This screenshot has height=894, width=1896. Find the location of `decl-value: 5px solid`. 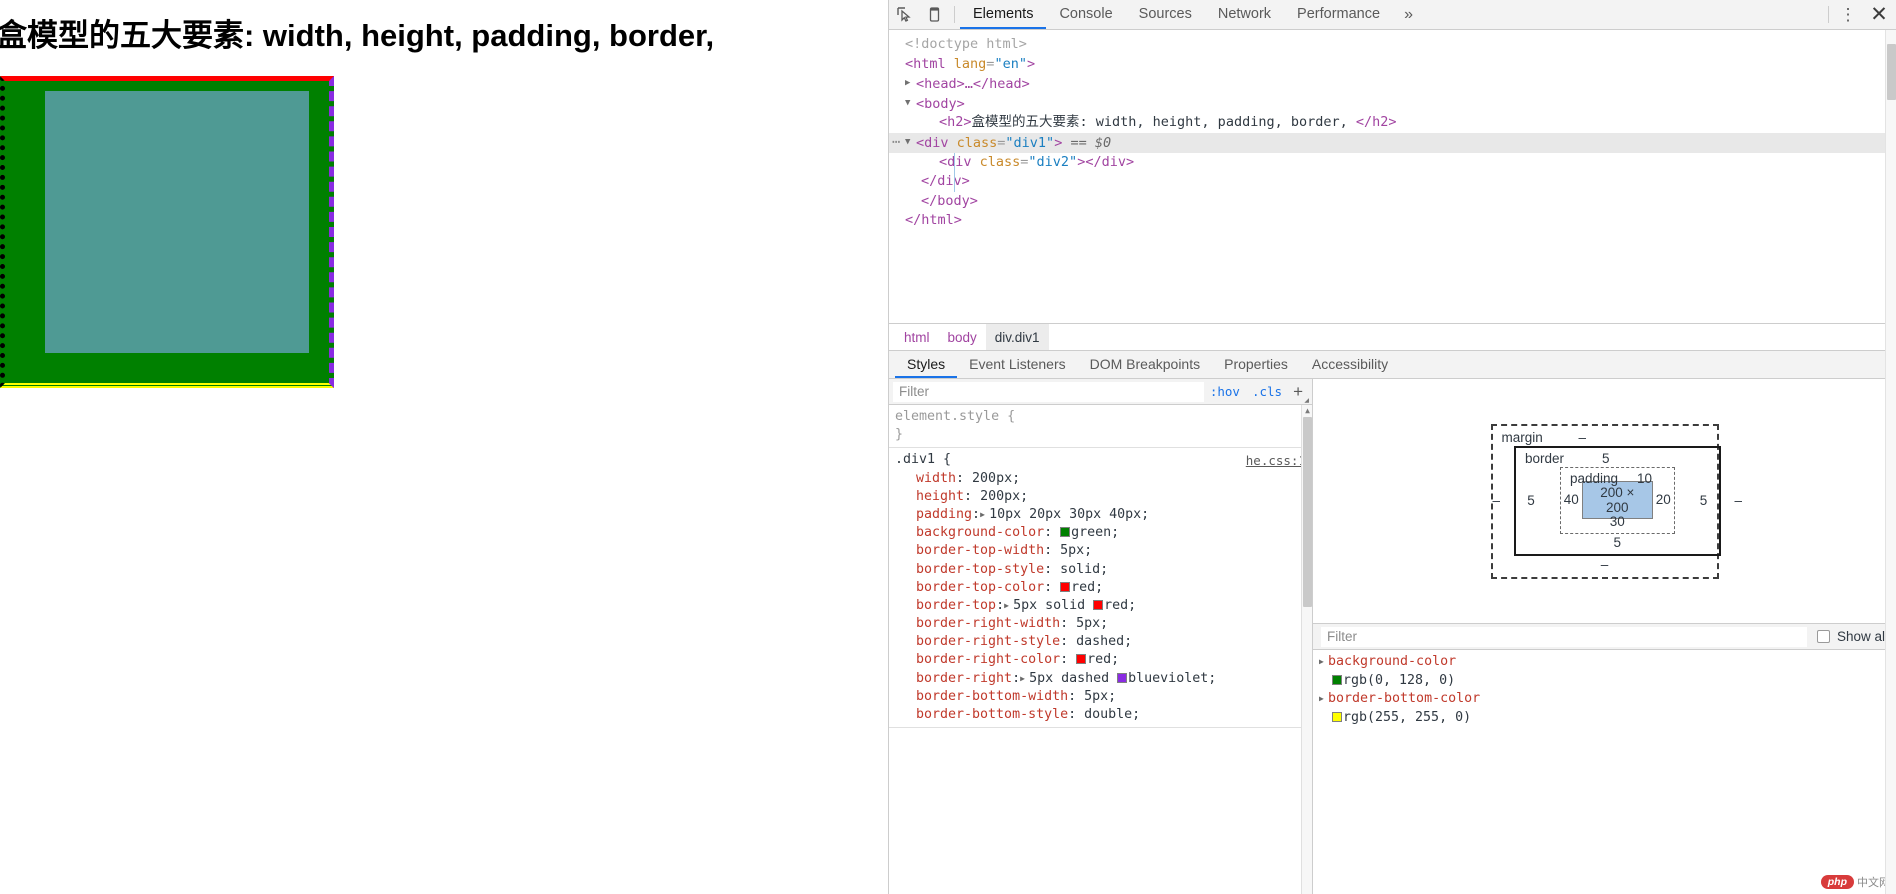

decl-value: 5px solid is located at coordinates (1053, 605).